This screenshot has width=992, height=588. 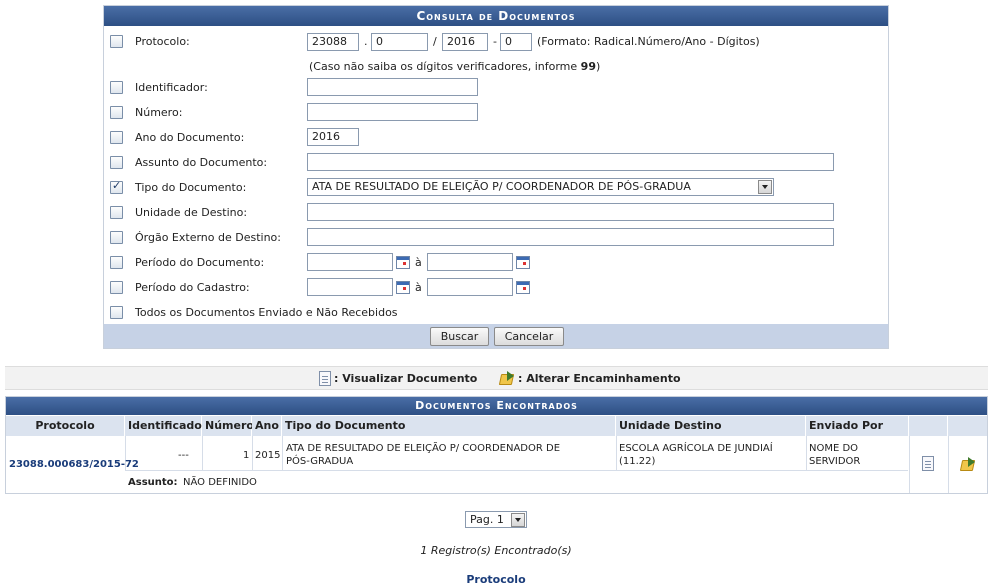 I want to click on cell-numero: 1, so click(x=246, y=455).